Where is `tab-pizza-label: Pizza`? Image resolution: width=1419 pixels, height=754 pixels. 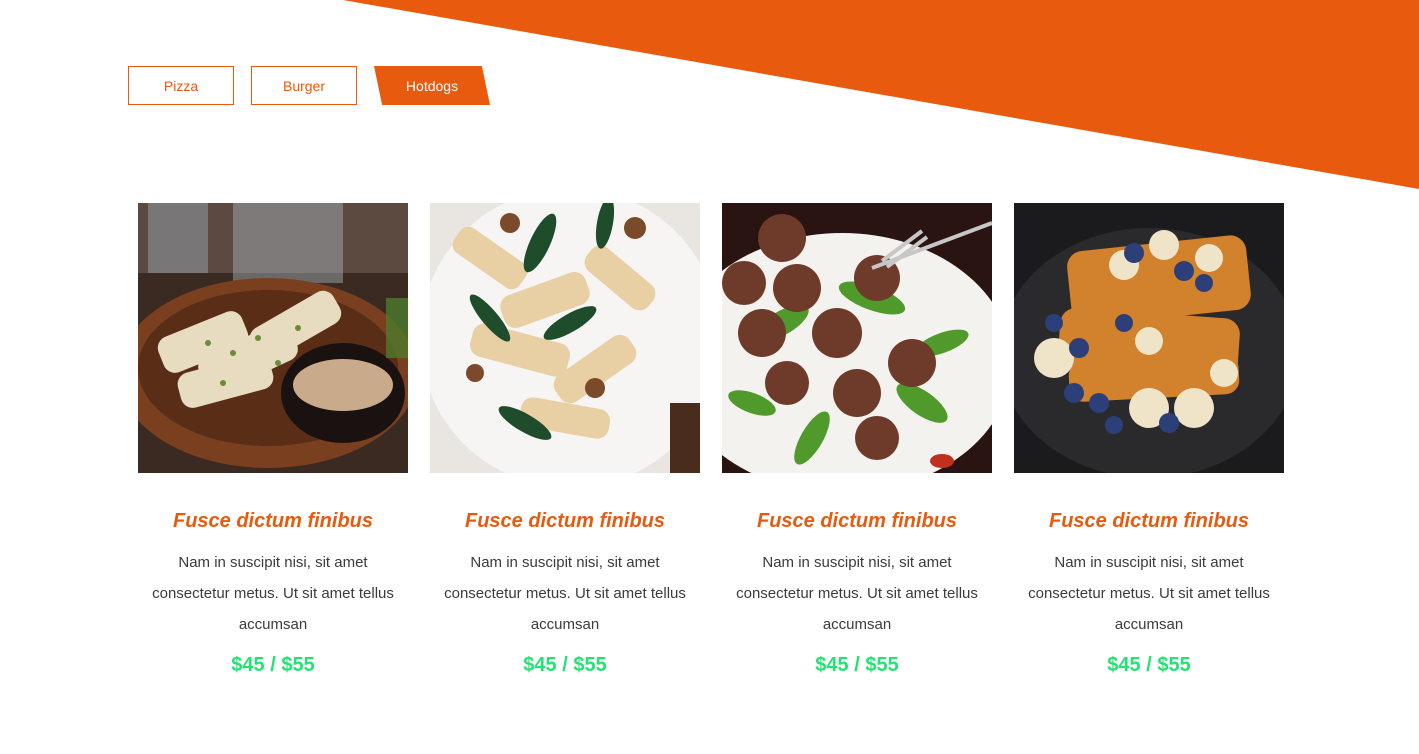
tab-pizza-label: Pizza is located at coordinates (181, 85).